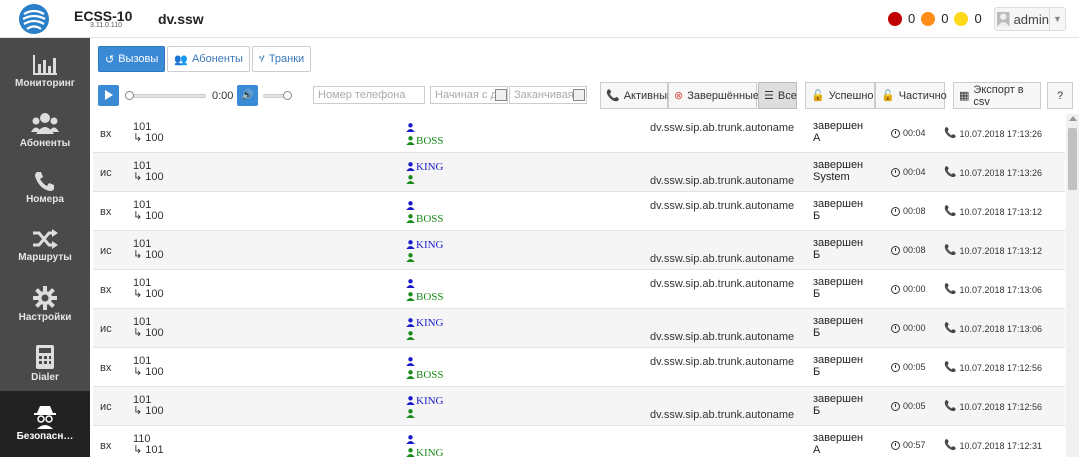 Image resolution: width=1079 pixels, height=457 pixels. I want to click on alarm-indicators: 0 0 0, so click(938, 18).